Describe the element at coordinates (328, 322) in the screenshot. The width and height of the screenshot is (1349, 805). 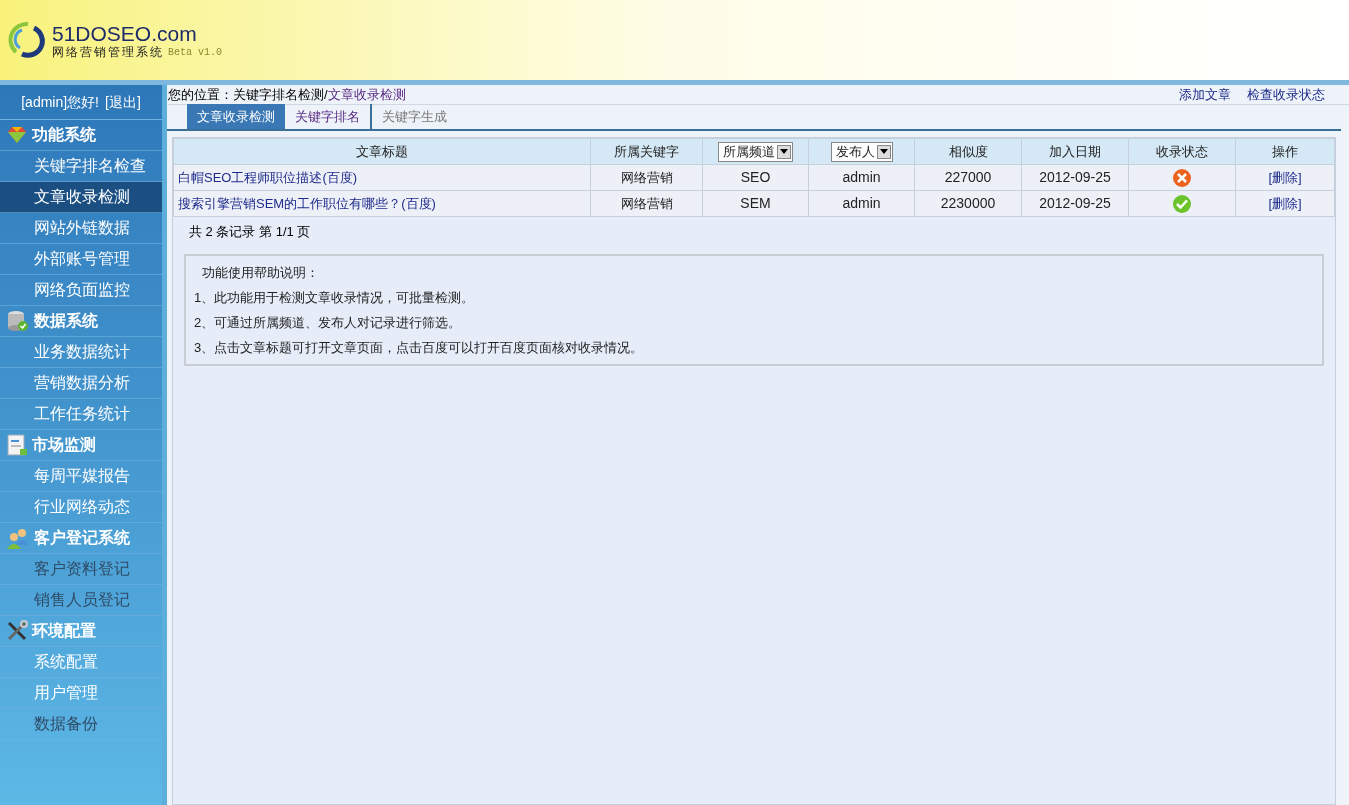
I see `help-text: 2、可通过所属频道、发布人对记录进行筛选。` at that location.